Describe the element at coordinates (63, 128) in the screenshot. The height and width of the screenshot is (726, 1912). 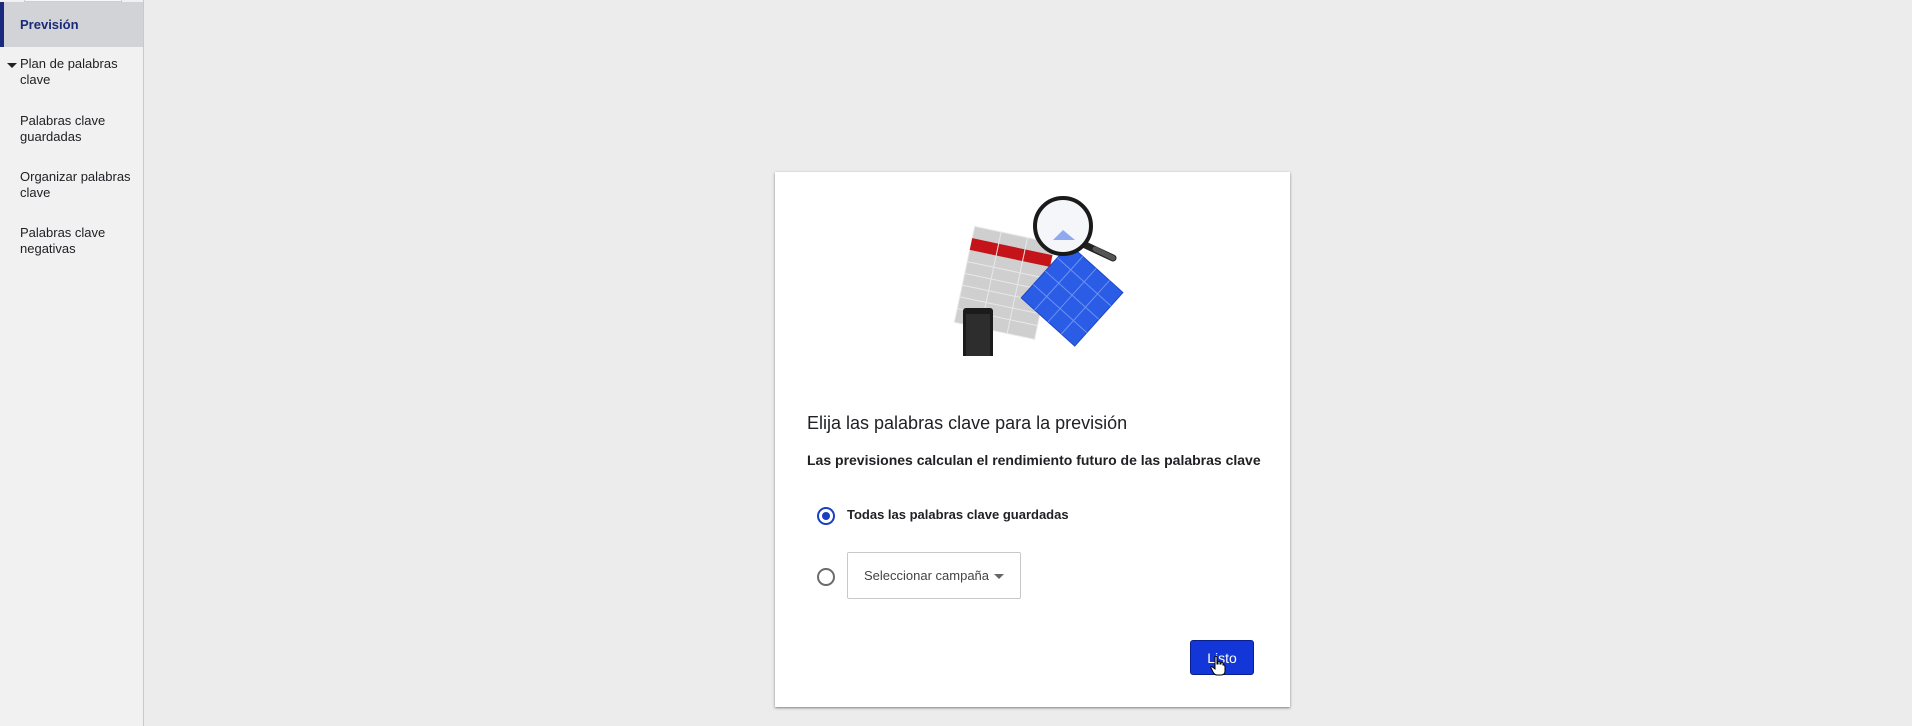
I see `sidebar-item-label: Palabras clave guardadas` at that location.